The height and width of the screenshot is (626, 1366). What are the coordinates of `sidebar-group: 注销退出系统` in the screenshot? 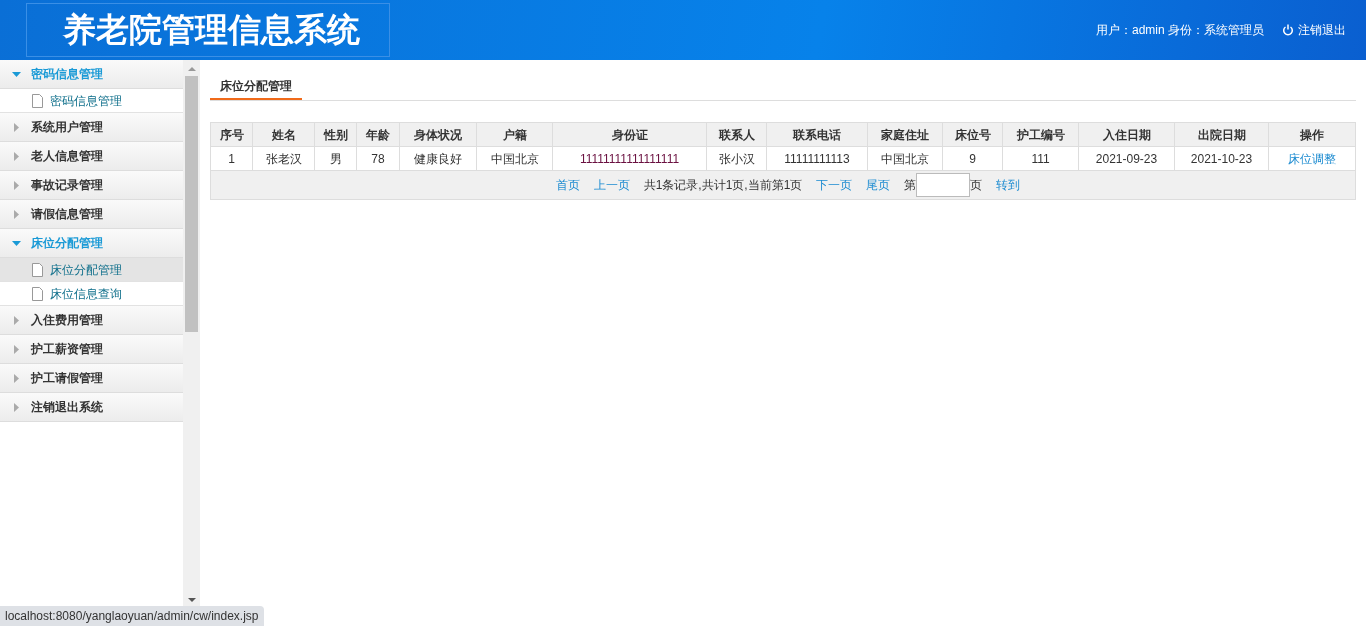 It's located at (91, 407).